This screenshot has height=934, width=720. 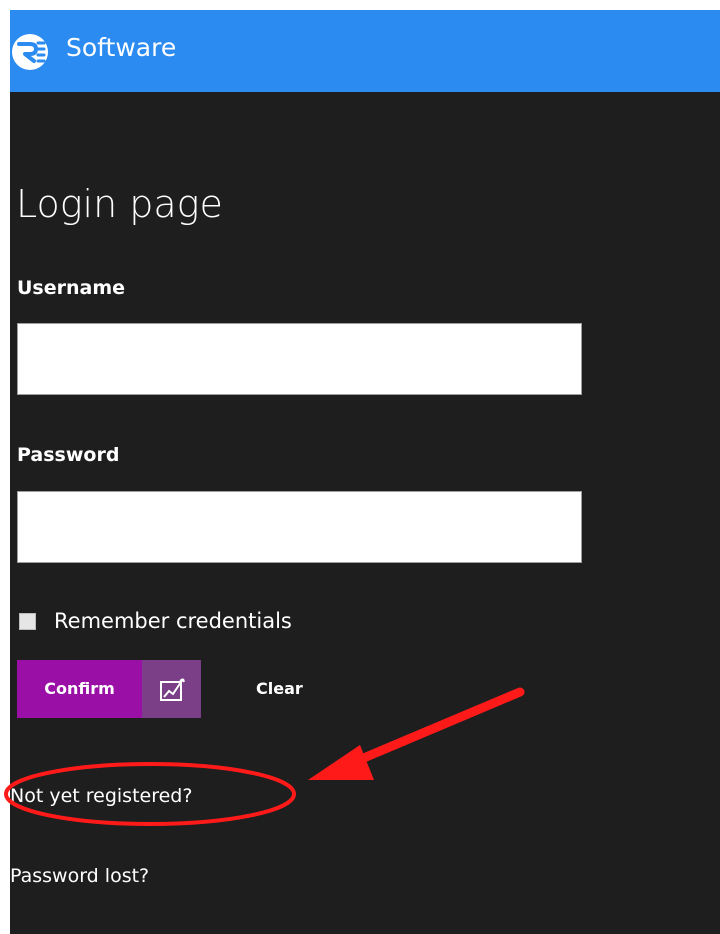 I want to click on remember-credentials-row: Remember credentials, so click(x=155, y=621).